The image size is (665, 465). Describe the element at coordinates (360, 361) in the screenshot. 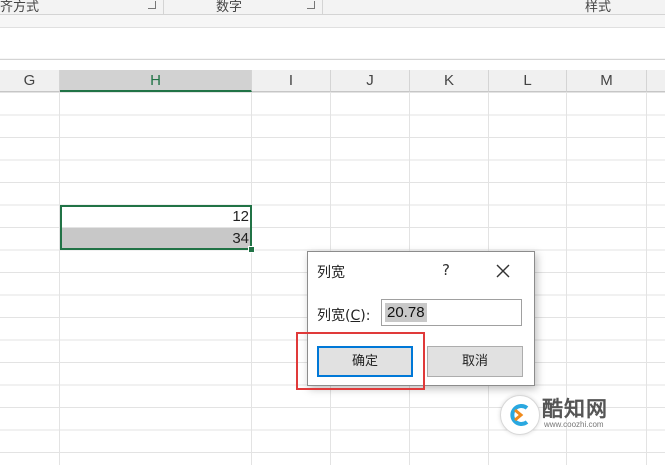

I see `highlight-box` at that location.